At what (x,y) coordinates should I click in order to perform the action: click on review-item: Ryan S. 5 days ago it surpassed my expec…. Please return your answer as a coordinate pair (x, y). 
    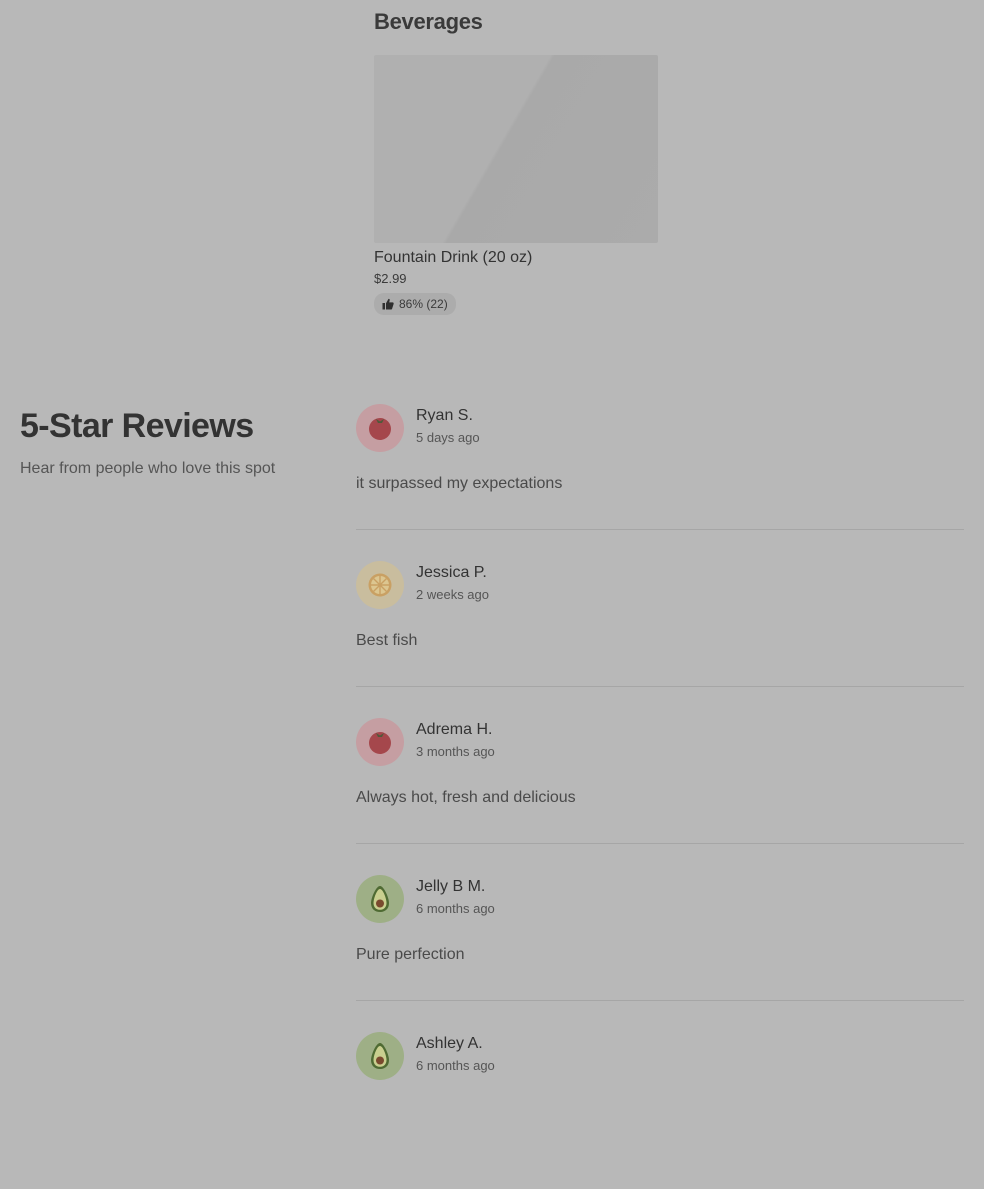
    Looking at the image, I should click on (660, 482).